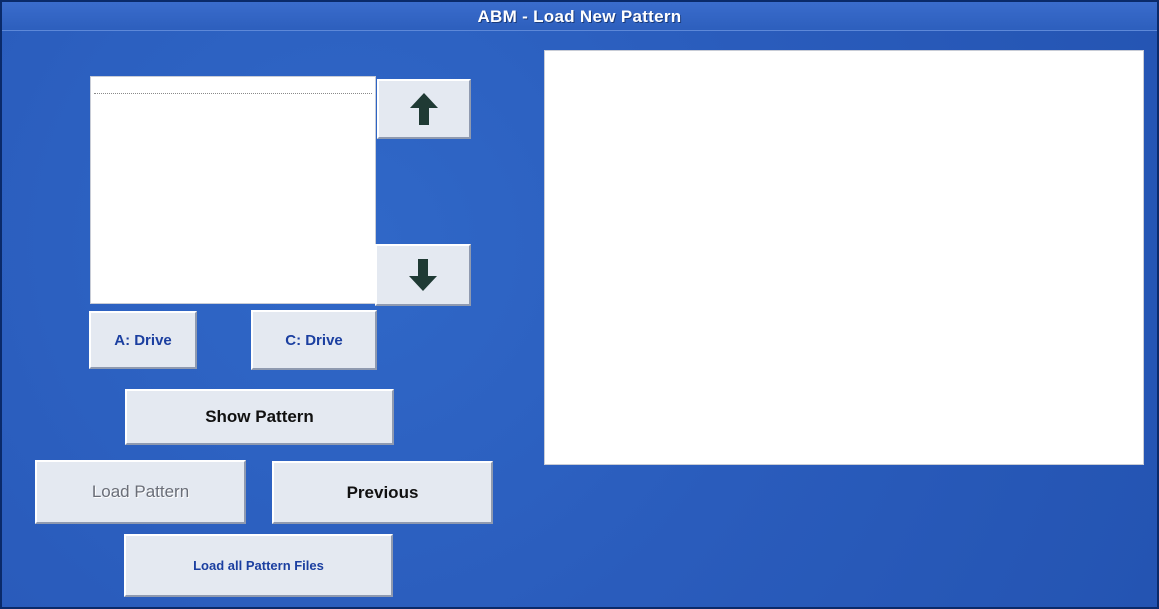  I want to click on show-pattern-button: Show Pattern, so click(259, 417).